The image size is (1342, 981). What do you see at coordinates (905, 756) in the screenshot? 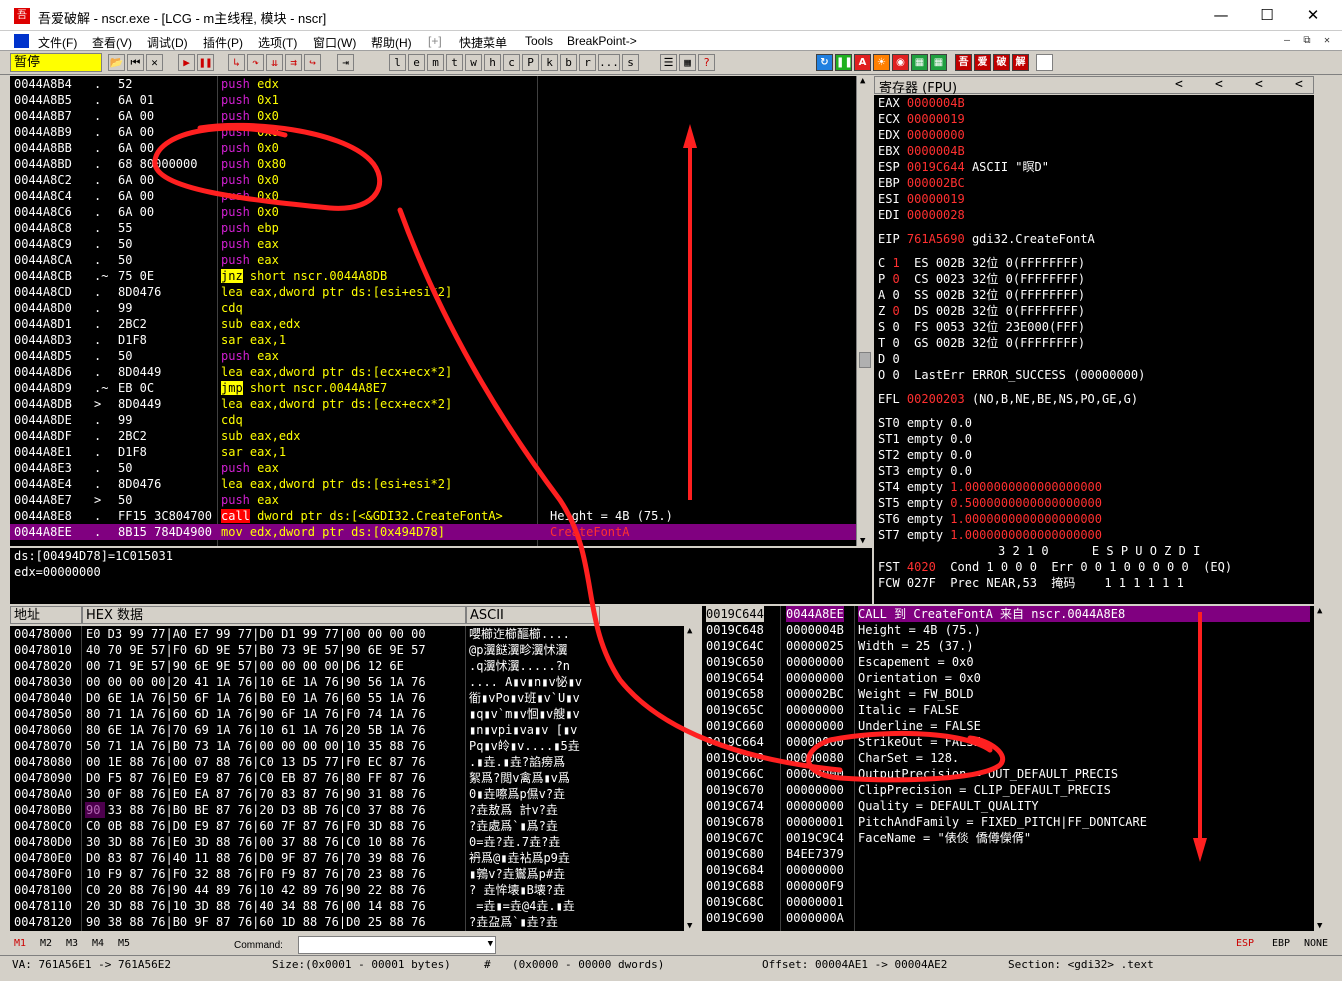
I see `annotation-circle-stack` at bounding box center [905, 756].